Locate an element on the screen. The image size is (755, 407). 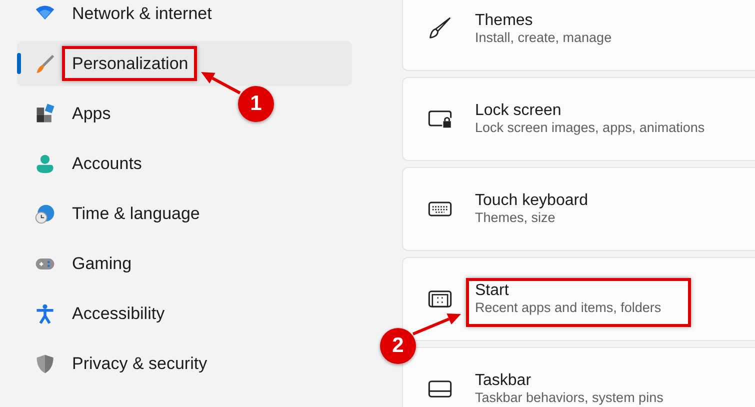
setting-description: Lock screen images, apps, animations is located at coordinates (590, 128).